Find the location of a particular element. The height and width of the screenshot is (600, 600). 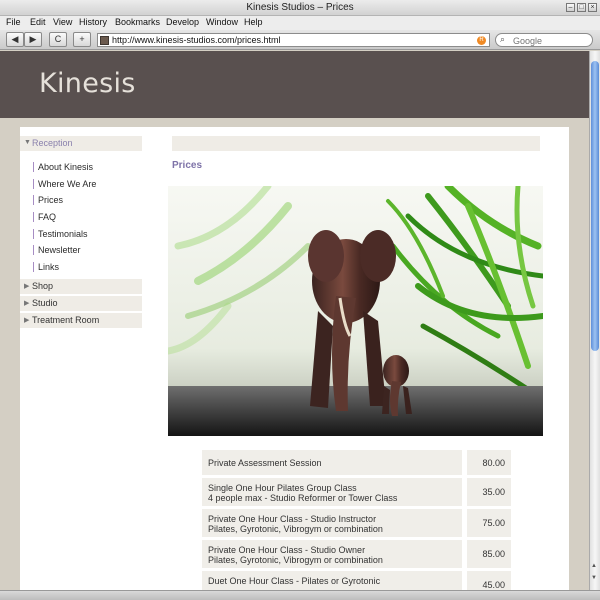

sidebar-section-label: Studio is located at coordinates (45, 302).